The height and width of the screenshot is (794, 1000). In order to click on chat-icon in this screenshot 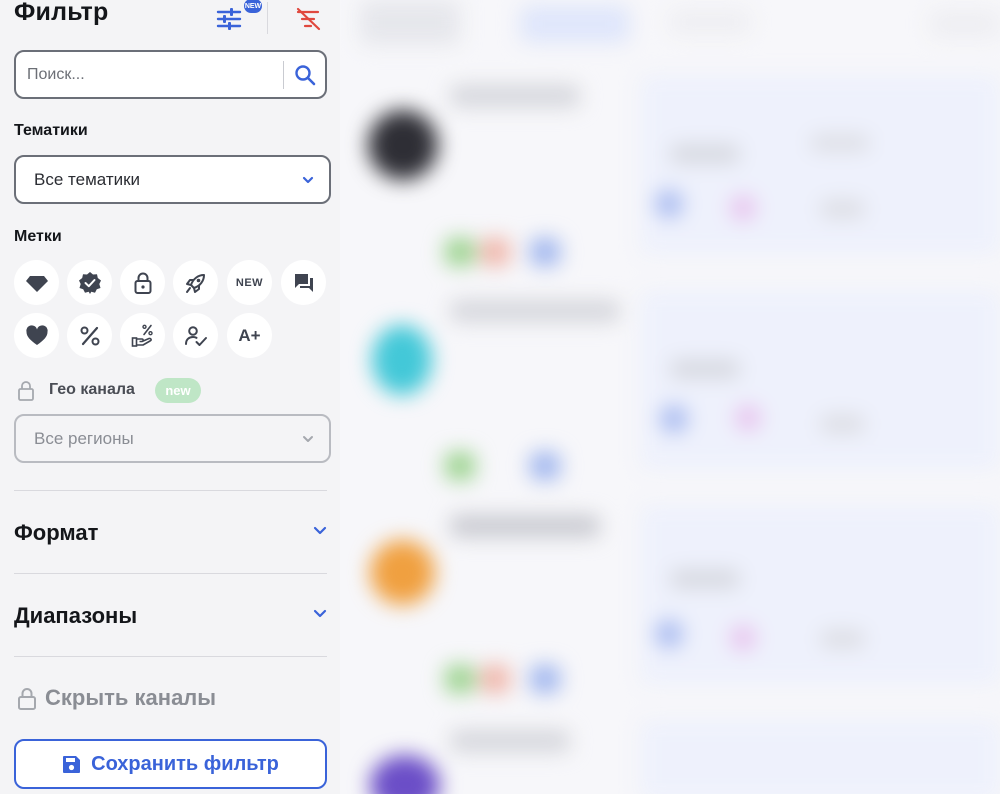, I will do `click(303, 282)`.